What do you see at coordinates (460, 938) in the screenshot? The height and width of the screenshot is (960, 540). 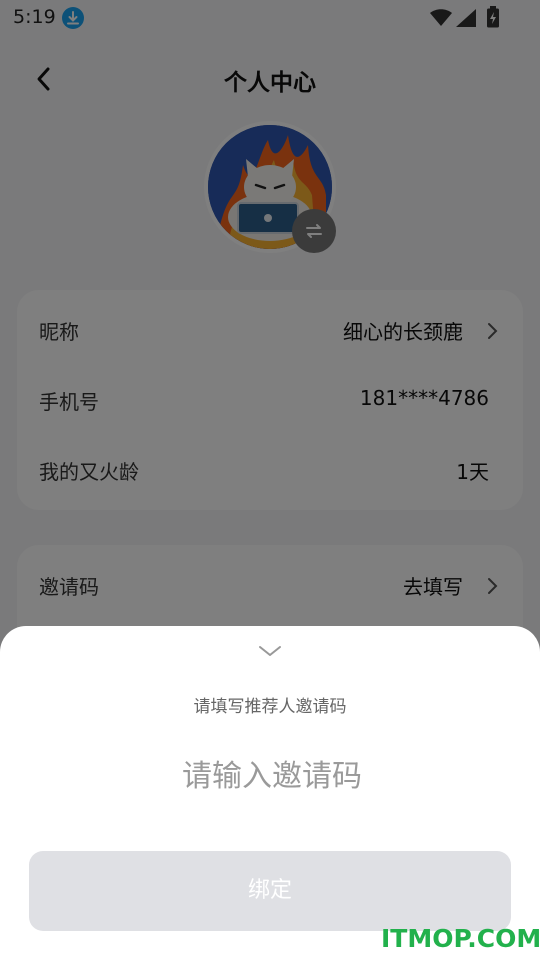 I see `watermark-text: ITMOP.COM` at bounding box center [460, 938].